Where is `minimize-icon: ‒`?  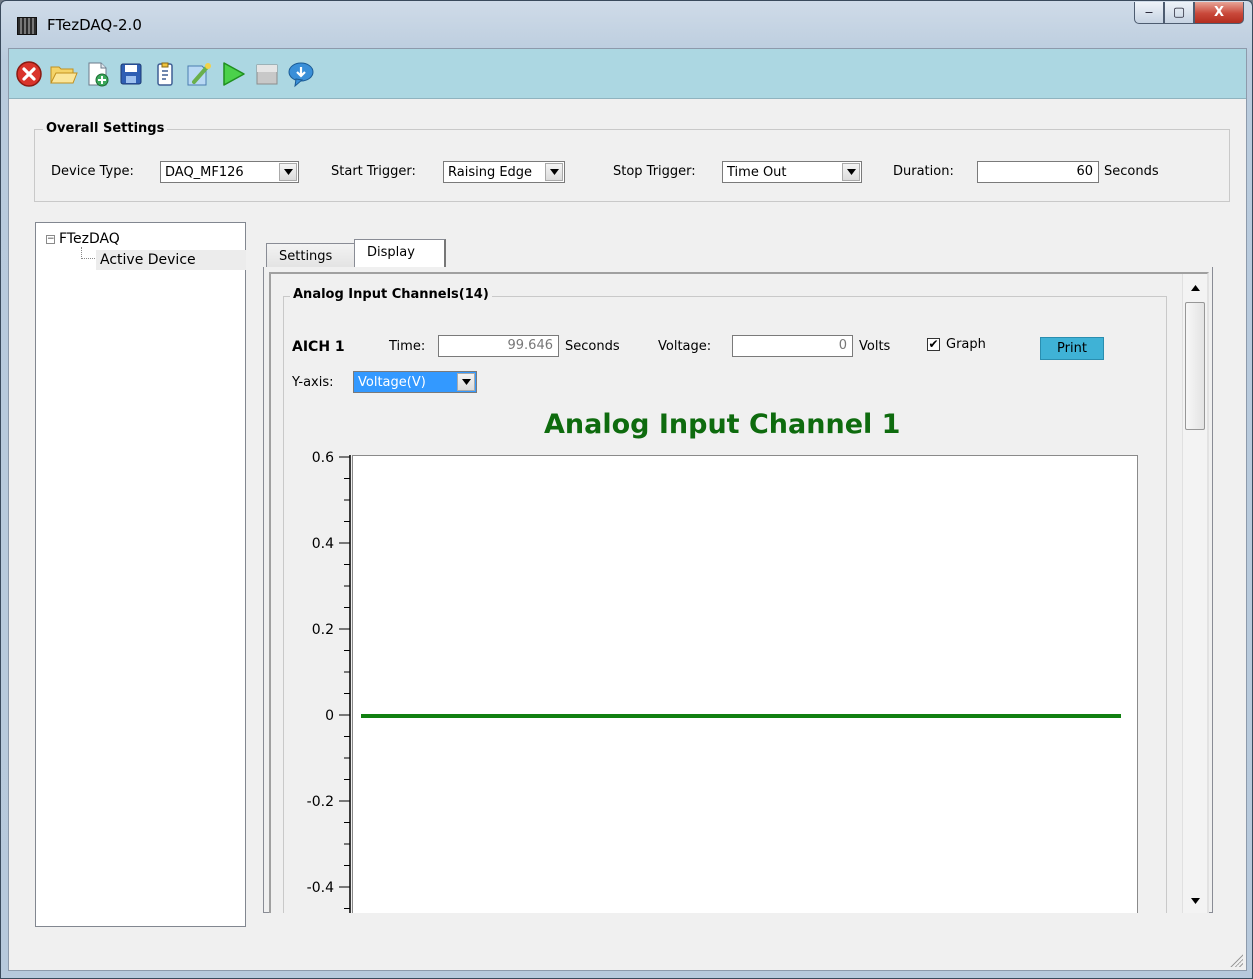
minimize-icon: ‒ is located at coordinates (1149, 12).